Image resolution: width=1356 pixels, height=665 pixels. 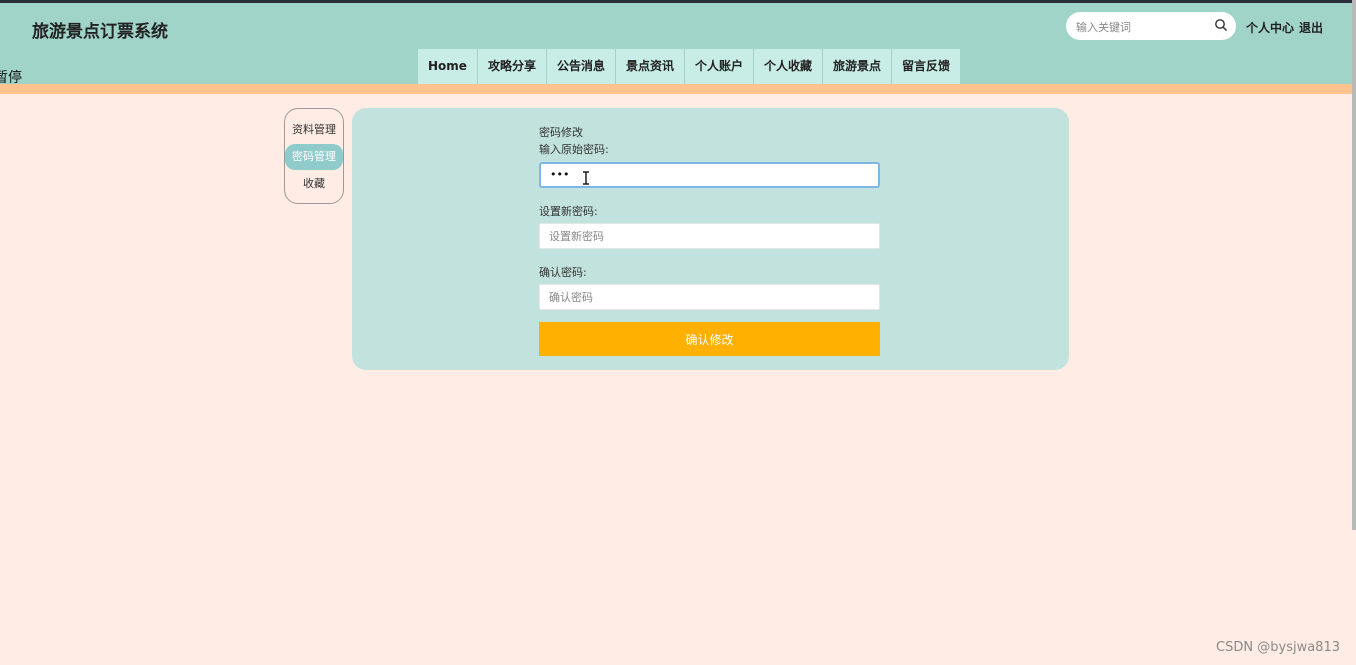 What do you see at coordinates (1278, 647) in the screenshot?
I see `watermark: CSDN @bysjwa813` at bounding box center [1278, 647].